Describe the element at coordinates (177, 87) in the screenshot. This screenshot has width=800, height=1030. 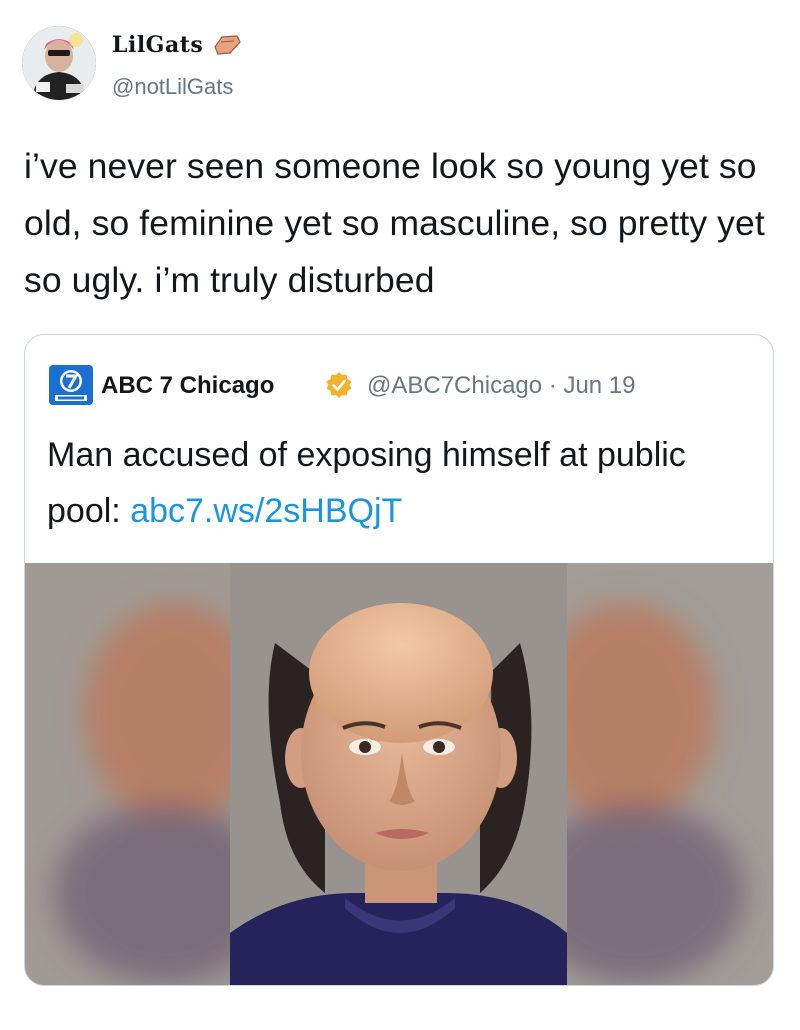
I see `author-handle: @notLilGats` at that location.